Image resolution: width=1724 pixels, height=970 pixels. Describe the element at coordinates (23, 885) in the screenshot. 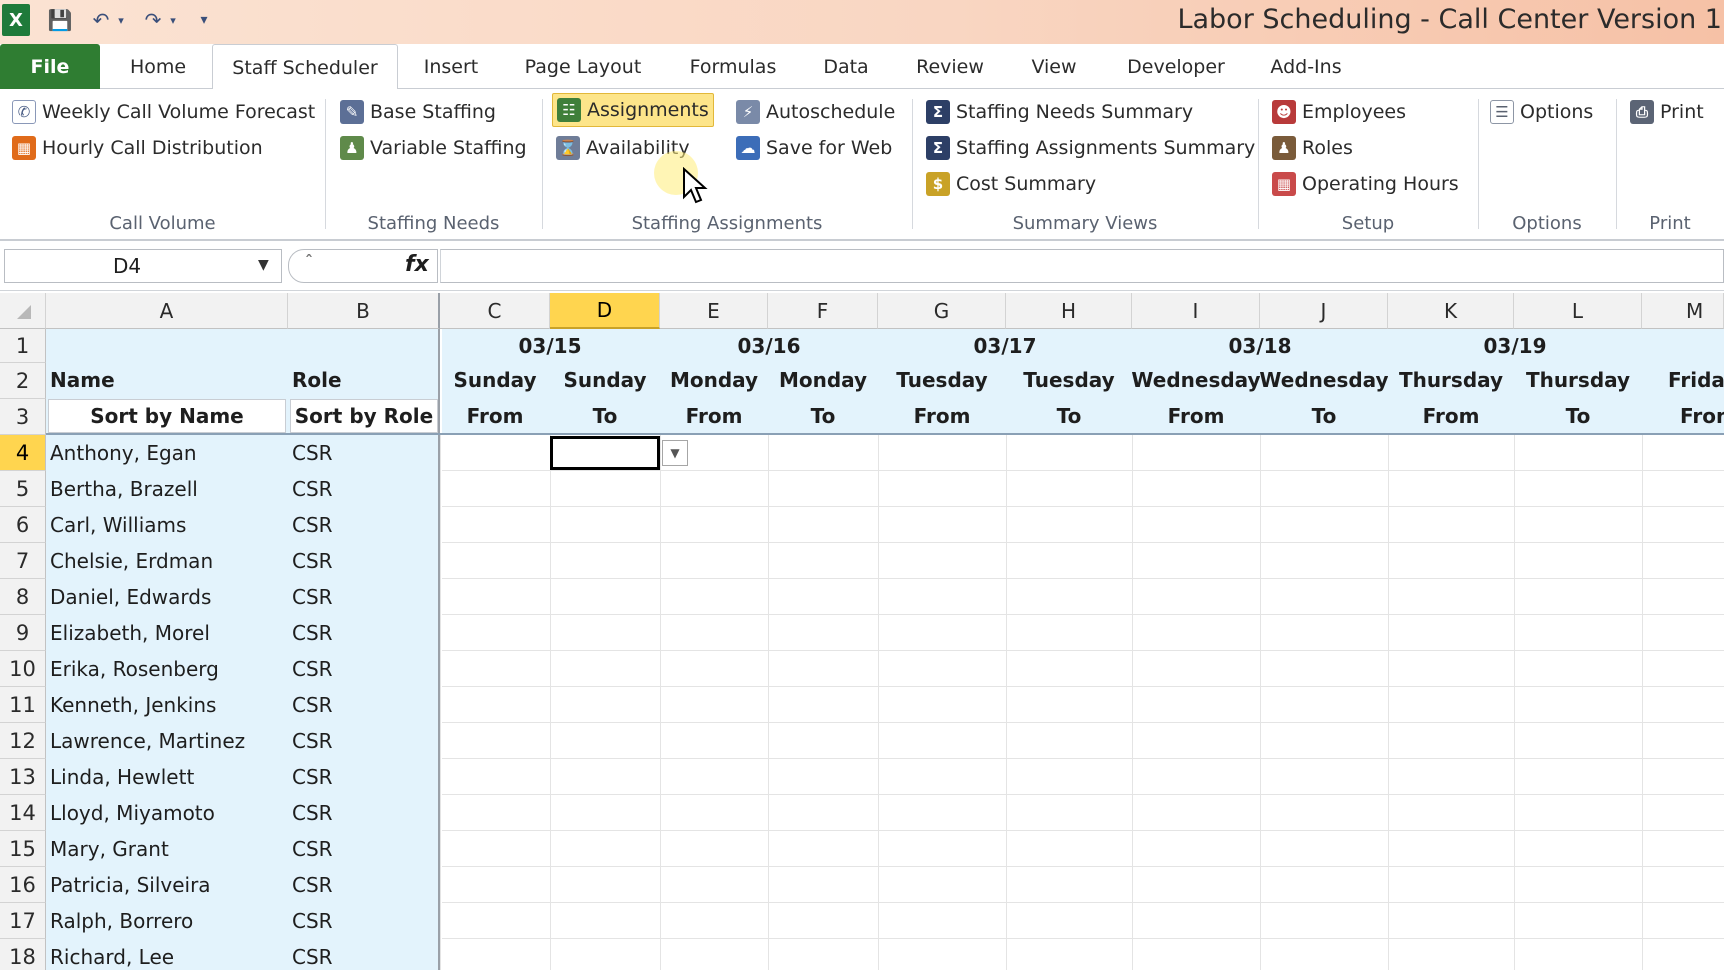

I see `row-header: 16` at that location.